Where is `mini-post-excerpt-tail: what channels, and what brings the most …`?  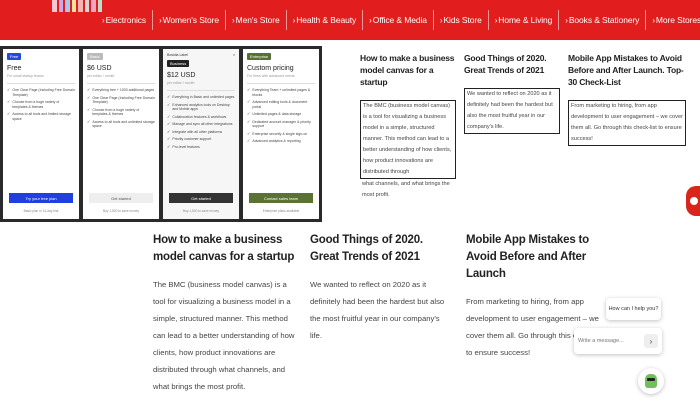 mini-post-excerpt-tail: what channels, and what brings the most … is located at coordinates (406, 189).